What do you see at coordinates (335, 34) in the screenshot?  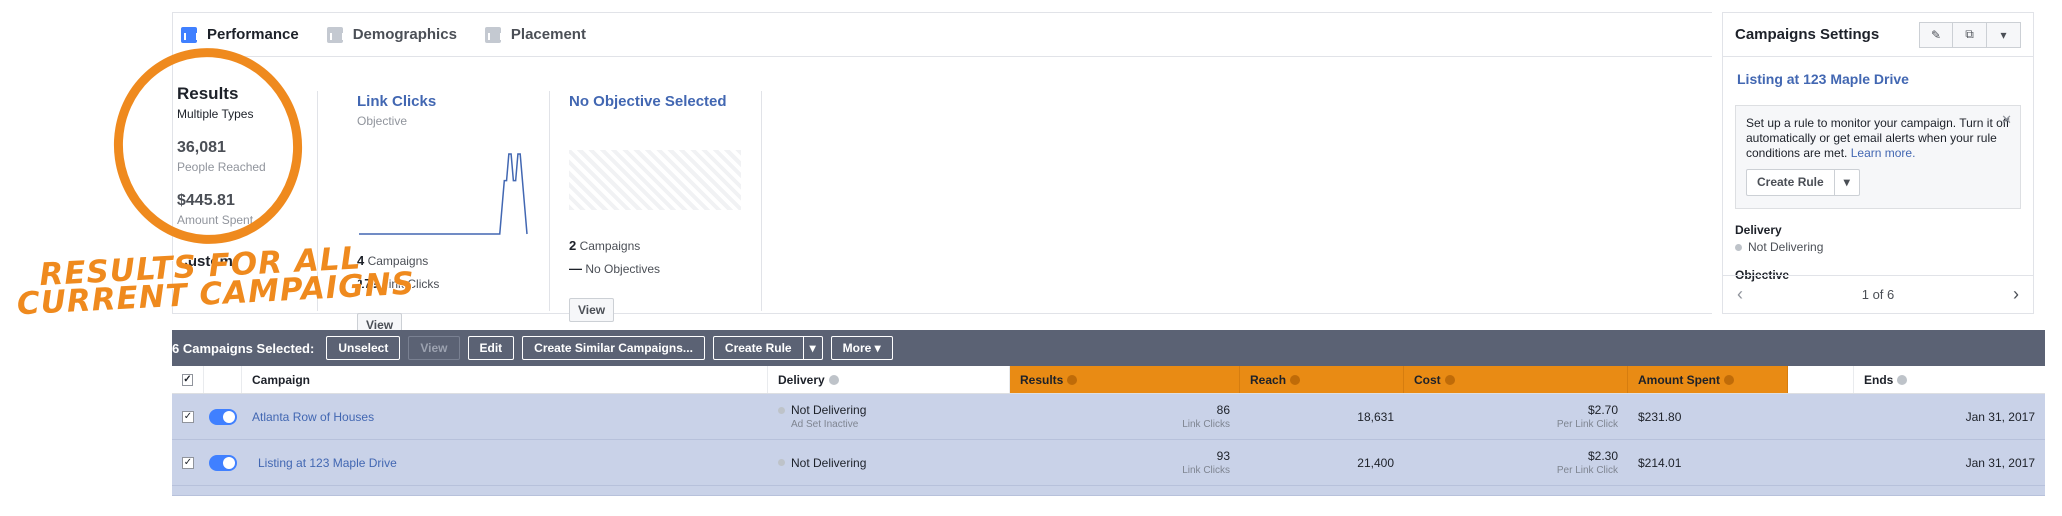 I see `people-icon` at bounding box center [335, 34].